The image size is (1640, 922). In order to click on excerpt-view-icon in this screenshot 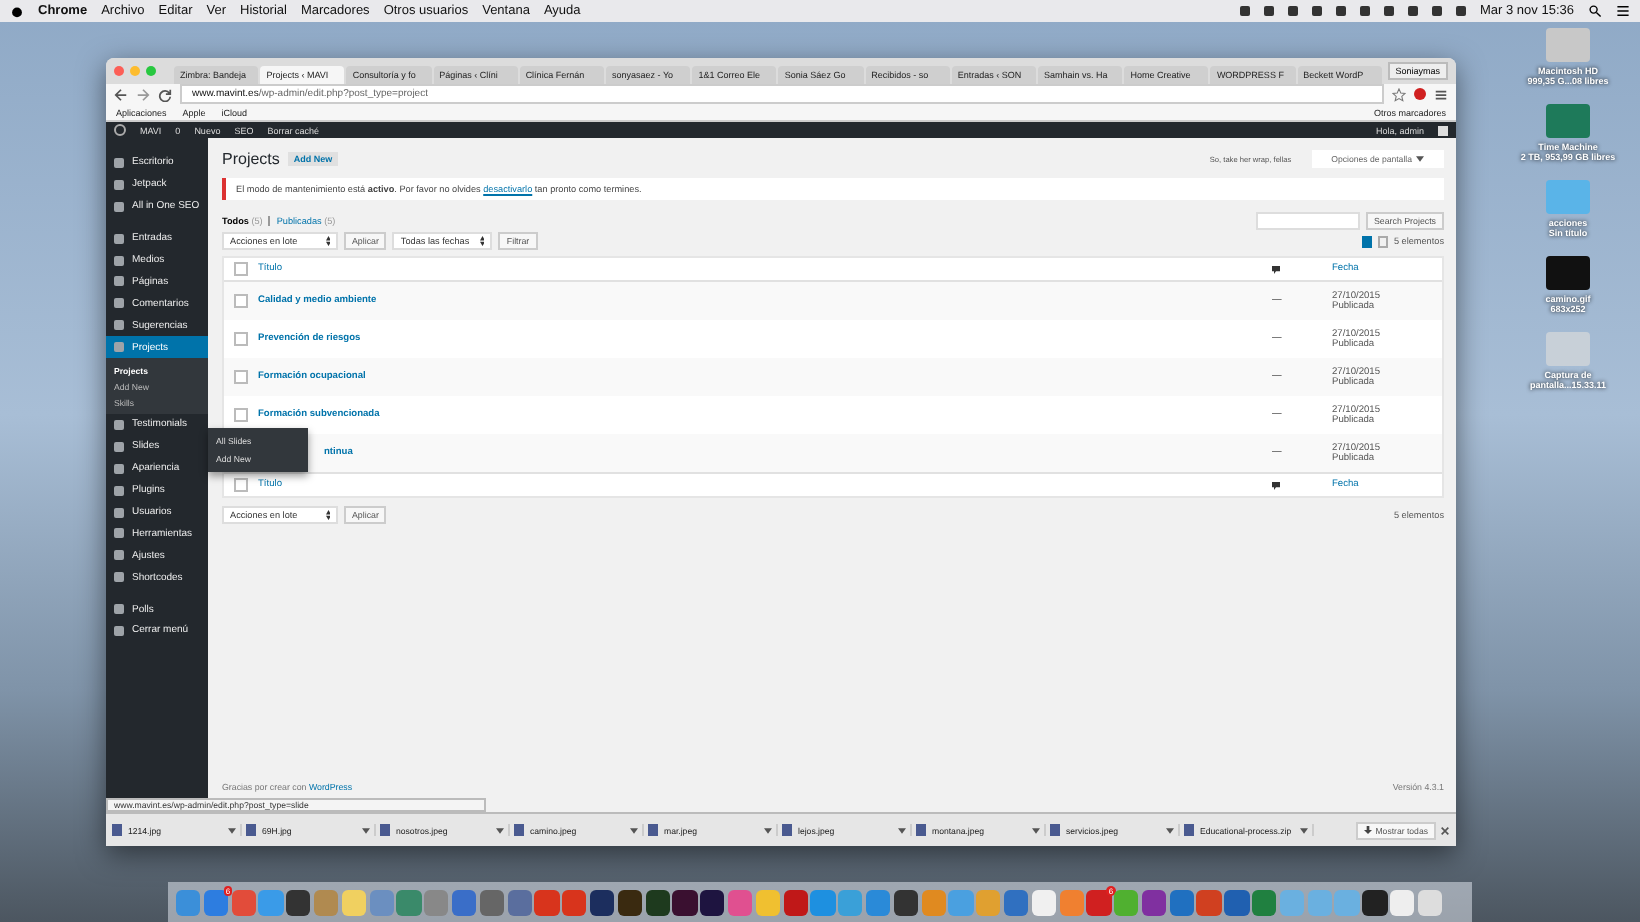, I will do `click(1382, 241)`.